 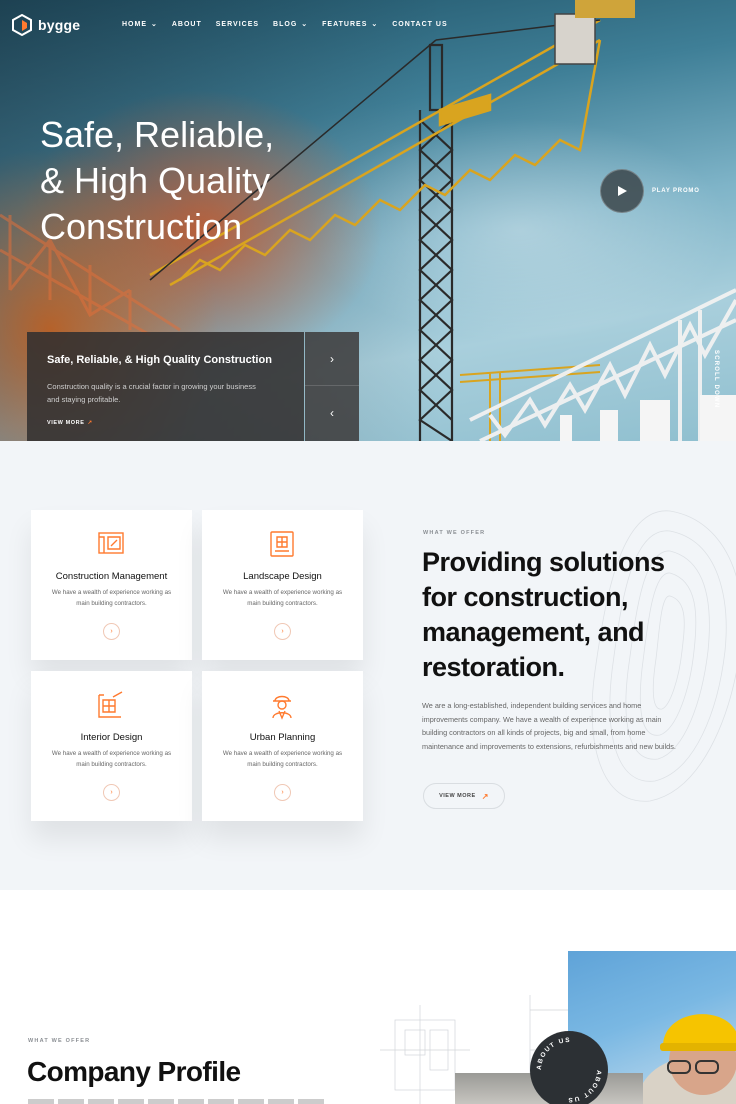 I want to click on play-icon, so click(x=622, y=191).